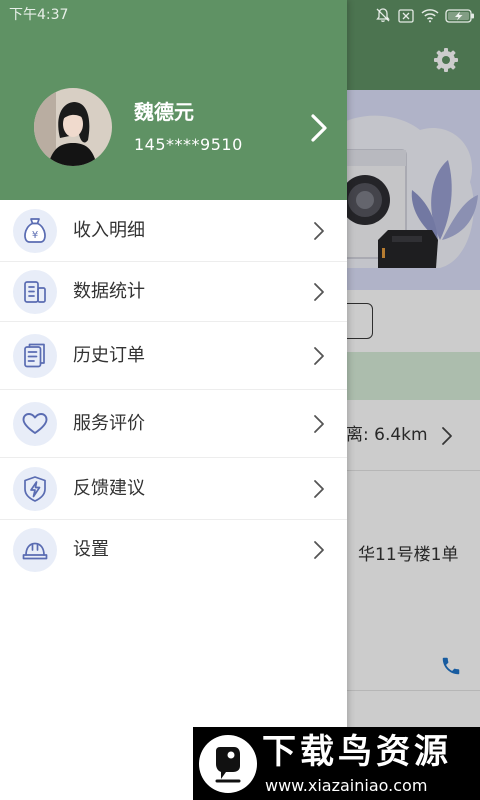  What do you see at coordinates (91, 549) in the screenshot?
I see `menu-item-label: 设置` at bounding box center [91, 549].